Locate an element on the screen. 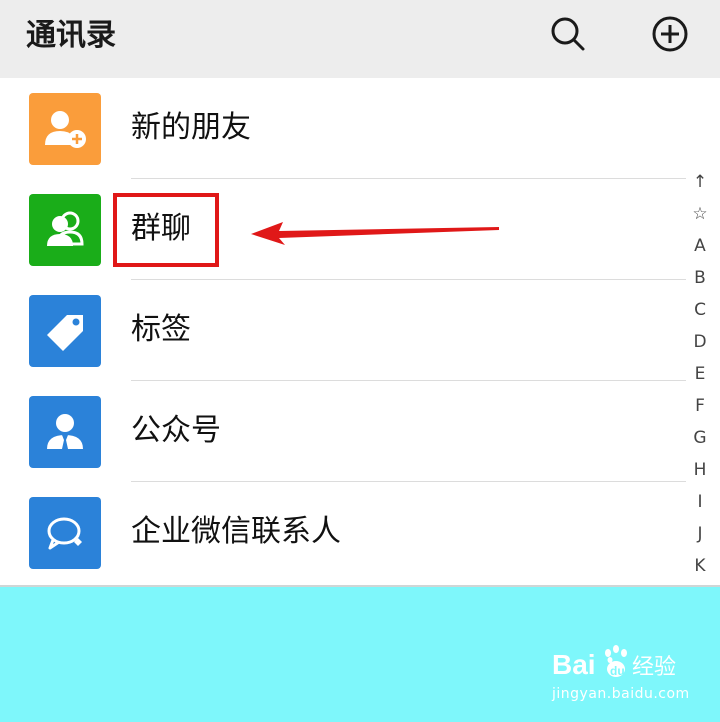  index-item-g: G is located at coordinates (700, 438).